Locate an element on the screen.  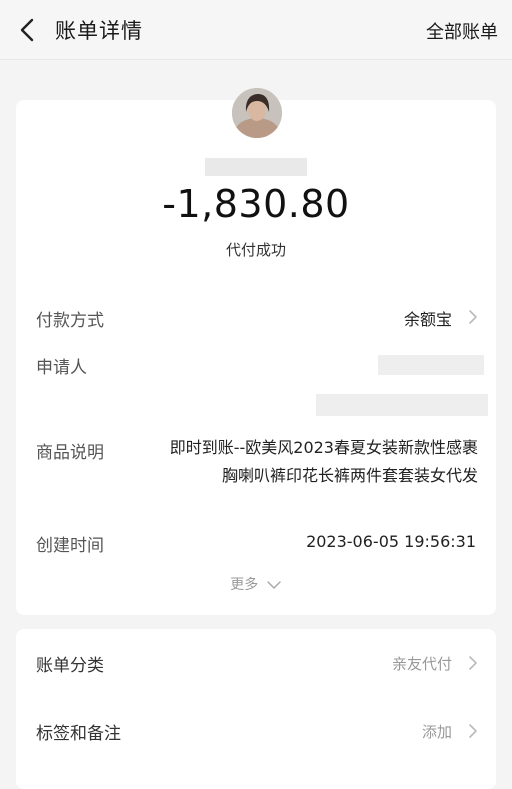
product-desc-value: 即时到账--欧美风2023春夏女装新款性感裹 胸喇叭裤印花长裤两件套套装女代发 is located at coordinates (303, 462).